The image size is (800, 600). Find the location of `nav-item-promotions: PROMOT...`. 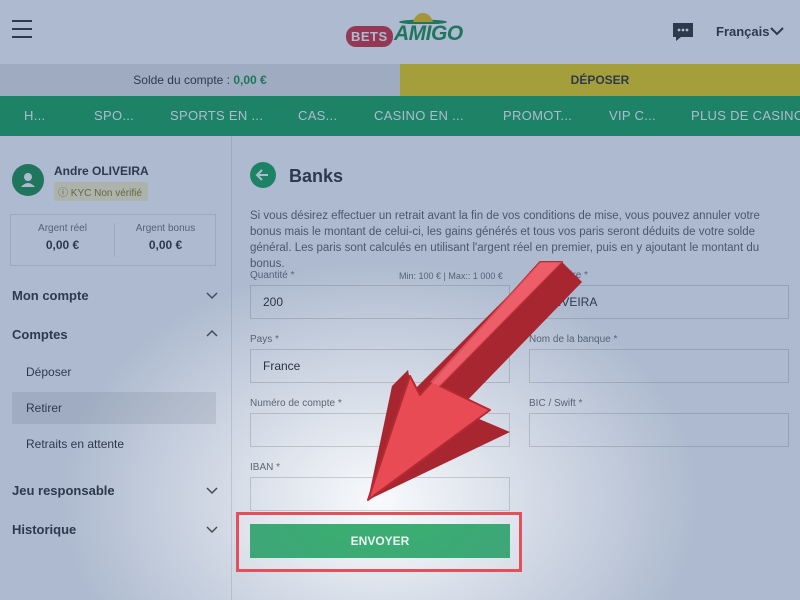

nav-item-promotions: PROMOT... is located at coordinates (537, 116).